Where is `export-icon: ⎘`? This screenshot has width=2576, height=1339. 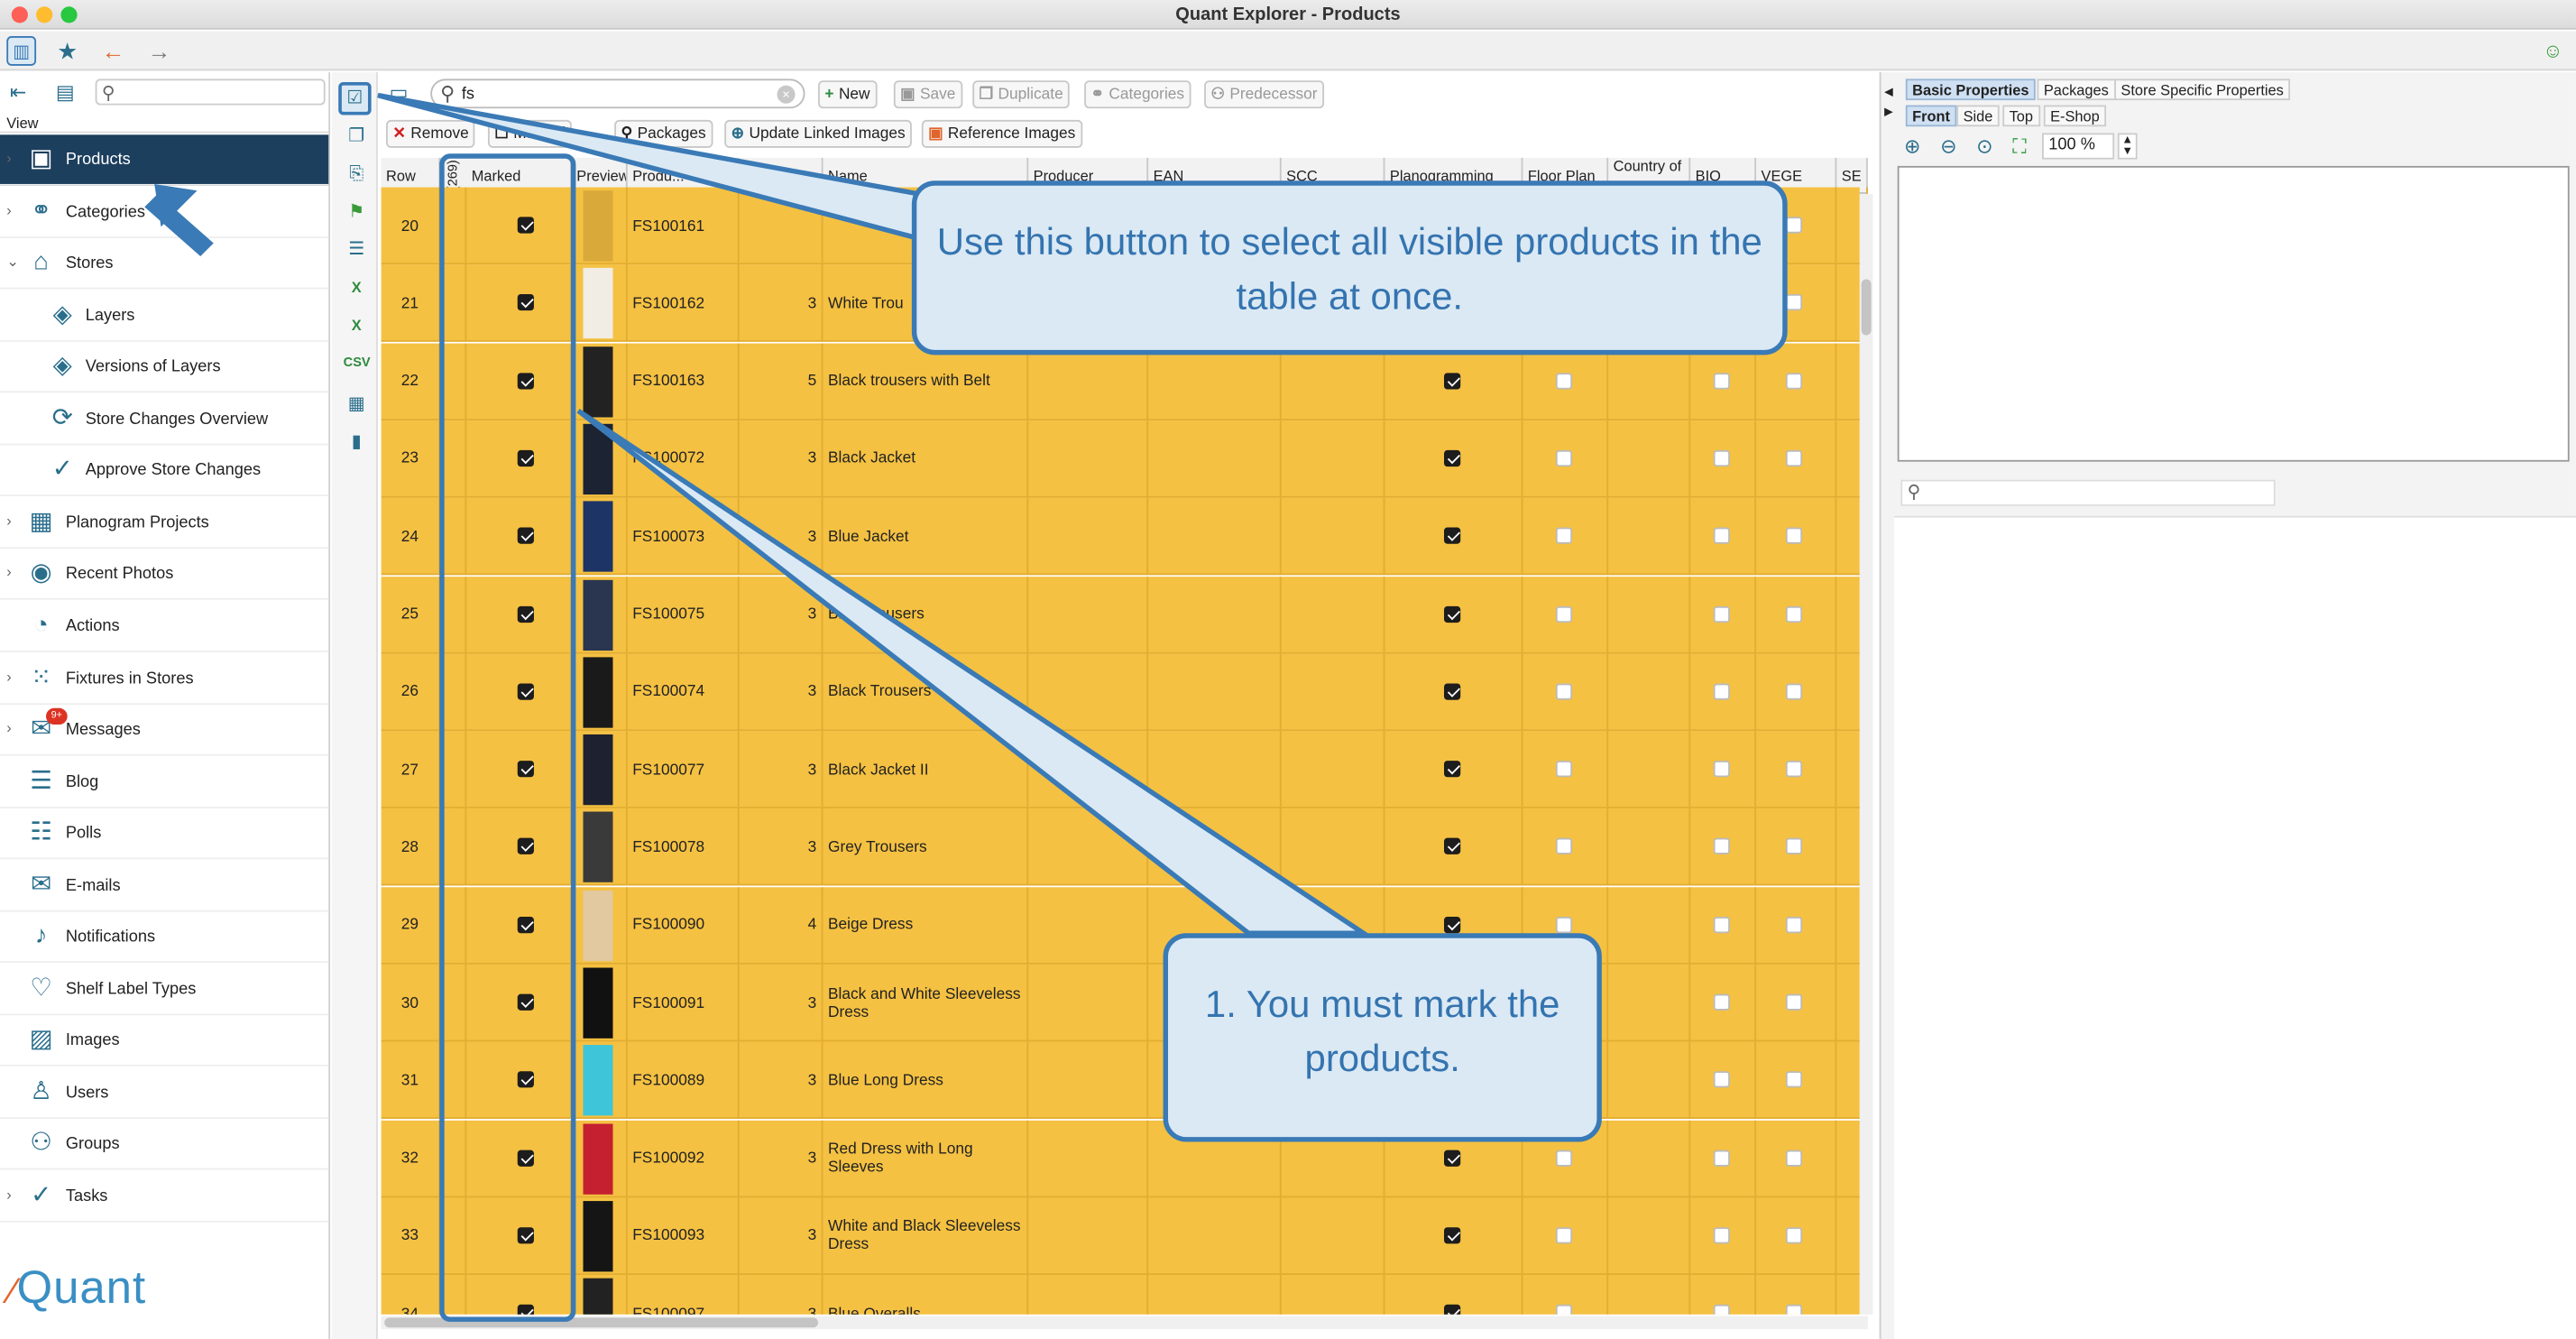
export-icon: ⎘ is located at coordinates (357, 174).